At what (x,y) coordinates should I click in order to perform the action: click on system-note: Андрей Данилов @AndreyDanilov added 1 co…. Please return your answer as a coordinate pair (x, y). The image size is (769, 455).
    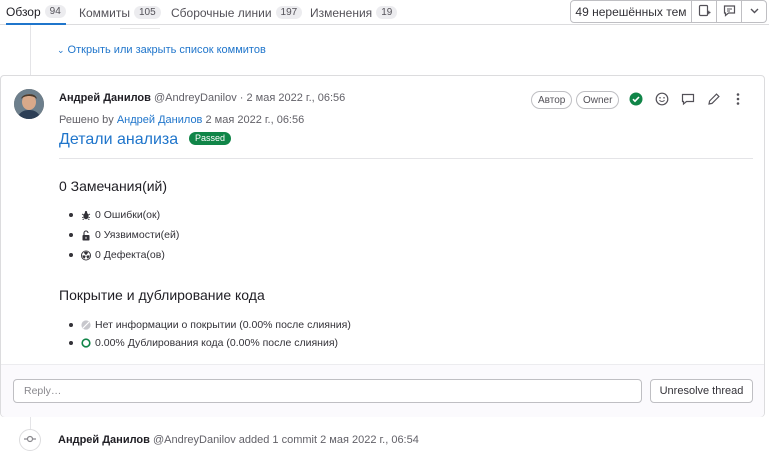
    Looking at the image, I should click on (238, 440).